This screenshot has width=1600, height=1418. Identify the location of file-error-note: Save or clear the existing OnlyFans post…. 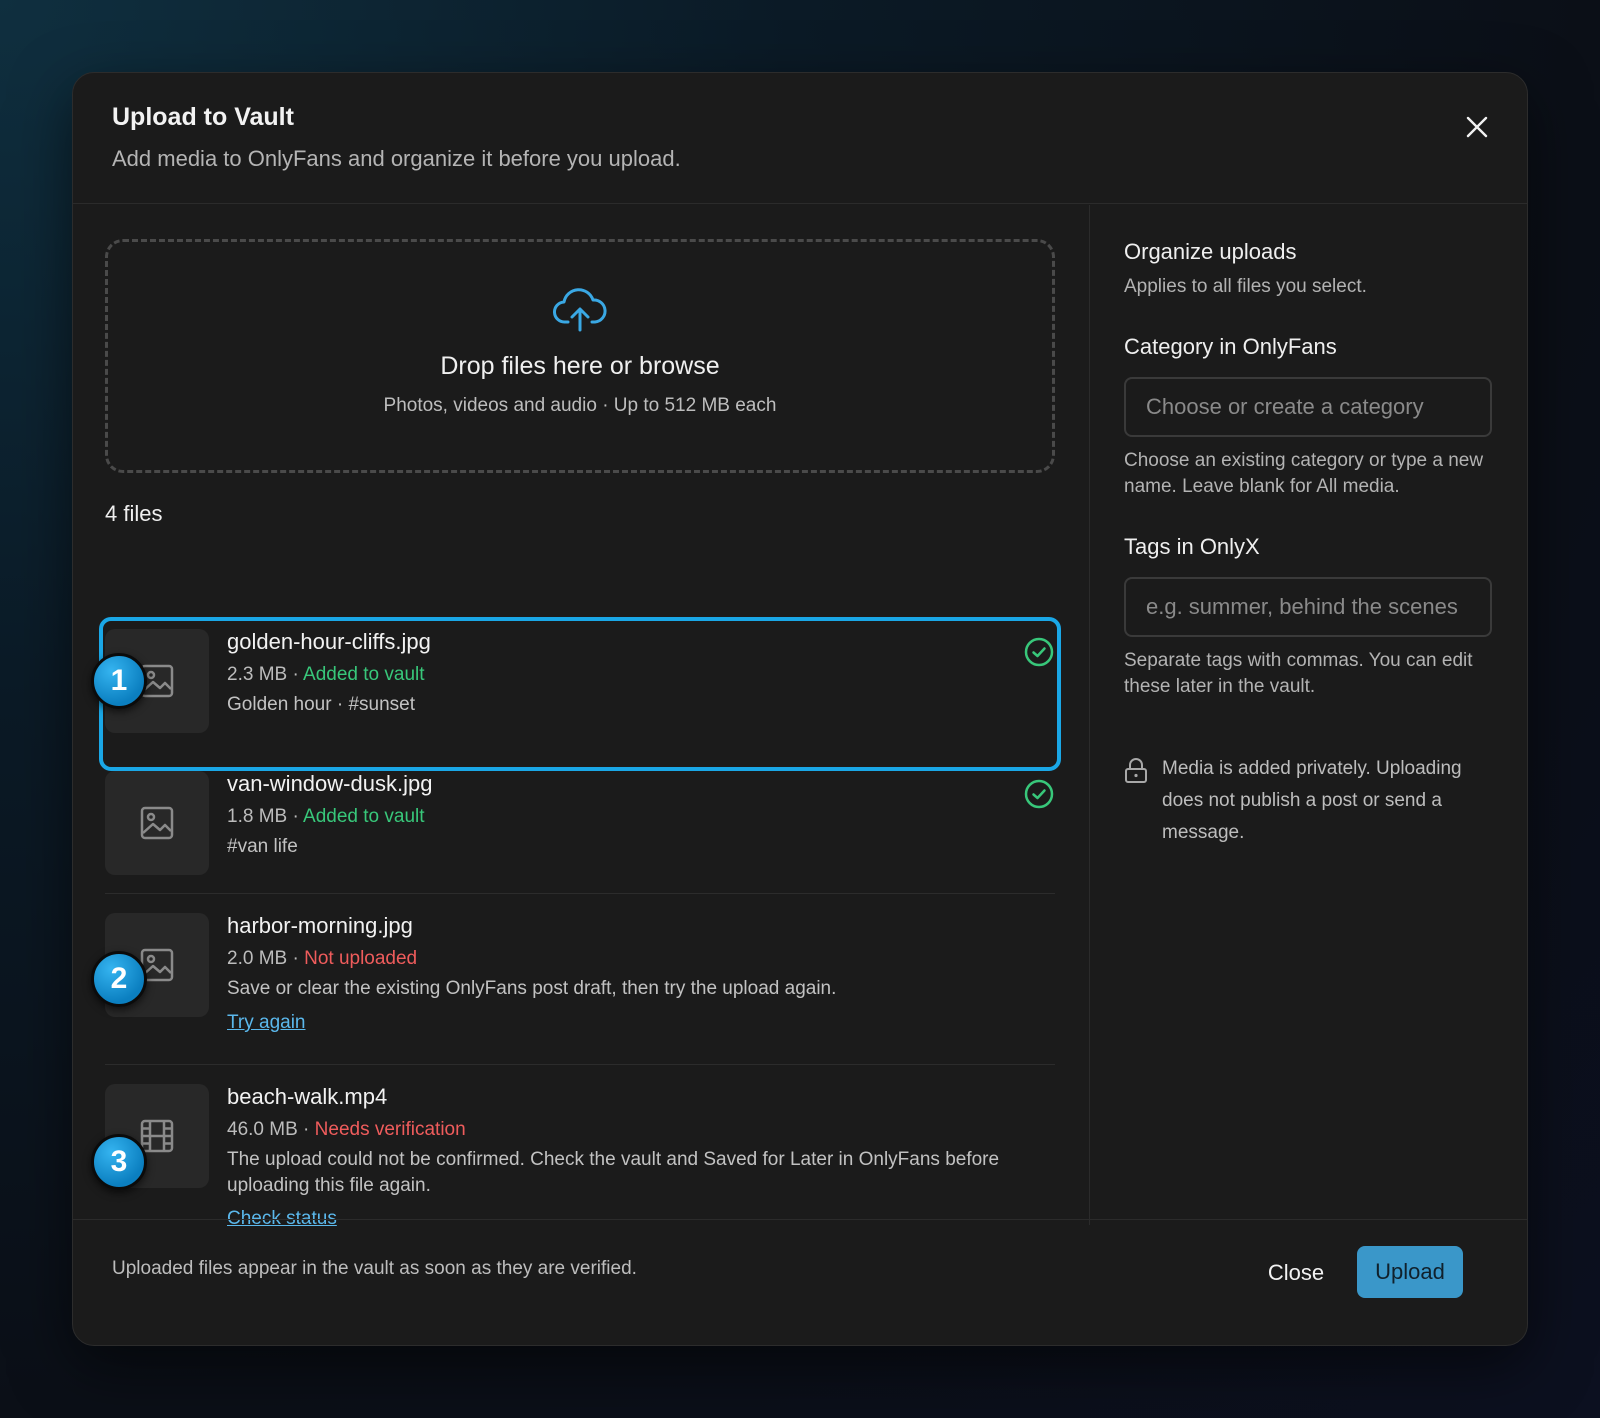
(532, 988).